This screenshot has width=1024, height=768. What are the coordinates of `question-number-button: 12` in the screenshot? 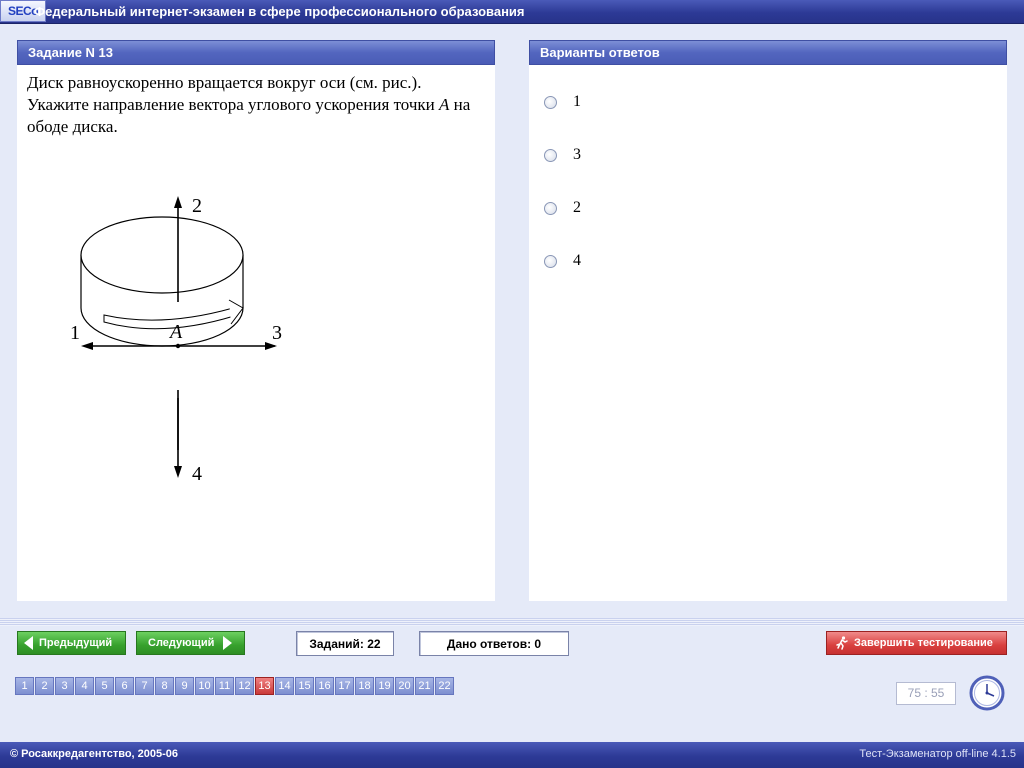 It's located at (244, 686).